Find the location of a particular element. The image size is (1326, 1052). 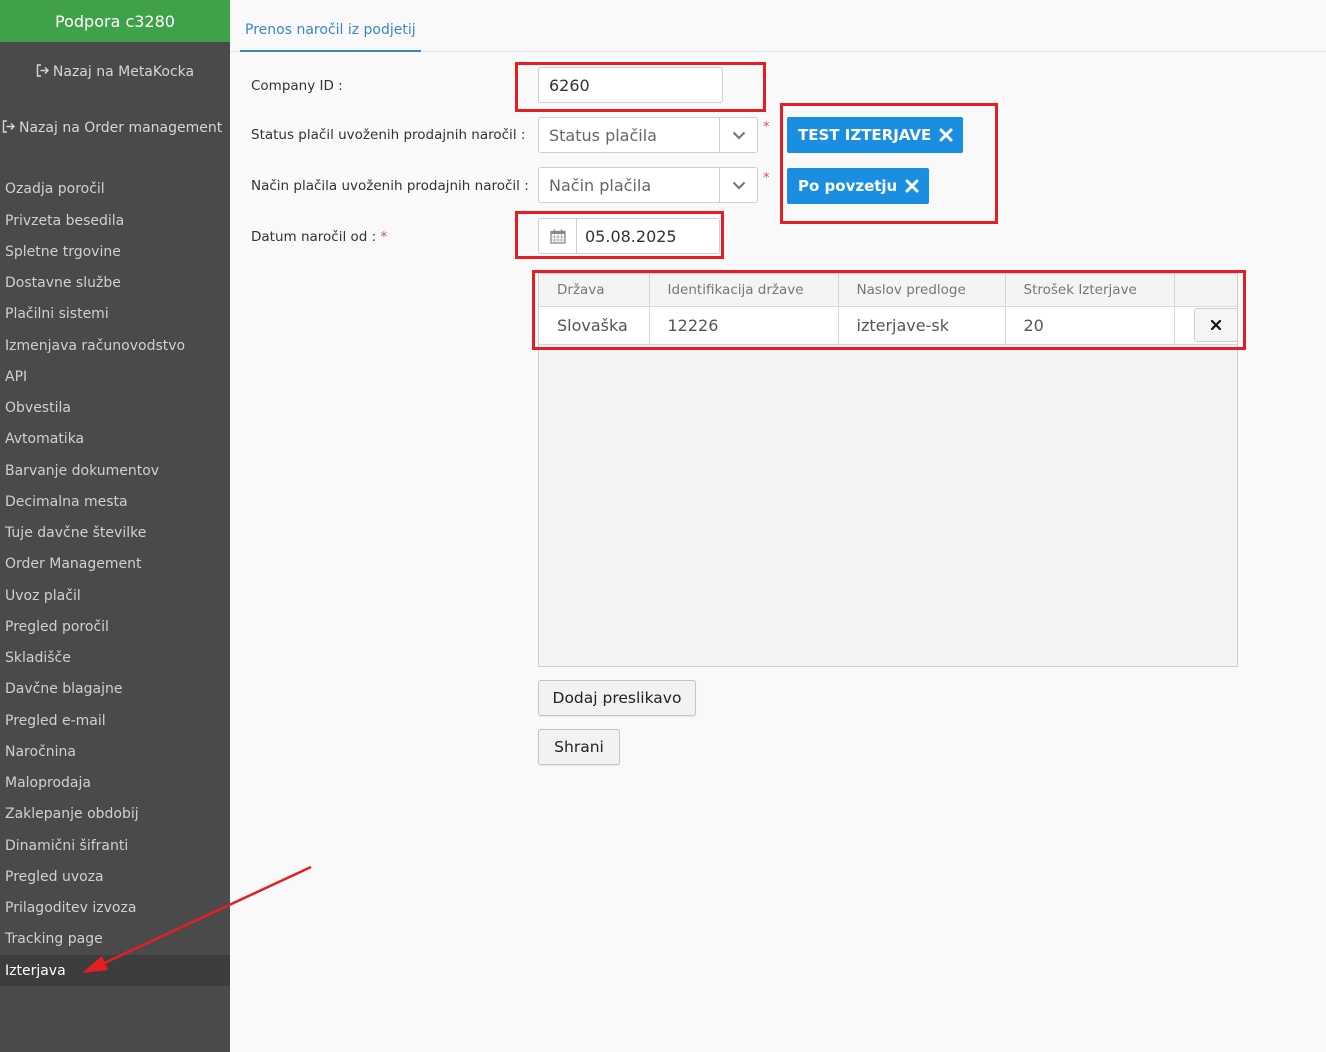

payment-method-placeholder: Način plačila is located at coordinates (600, 185).